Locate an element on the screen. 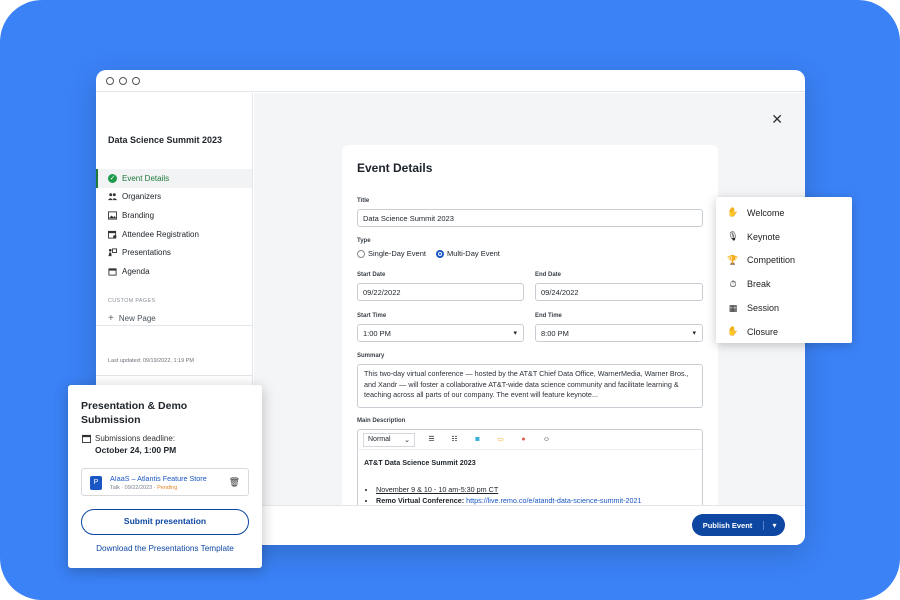  sidebar-item-label: Attendee Registration is located at coordinates (160, 234).